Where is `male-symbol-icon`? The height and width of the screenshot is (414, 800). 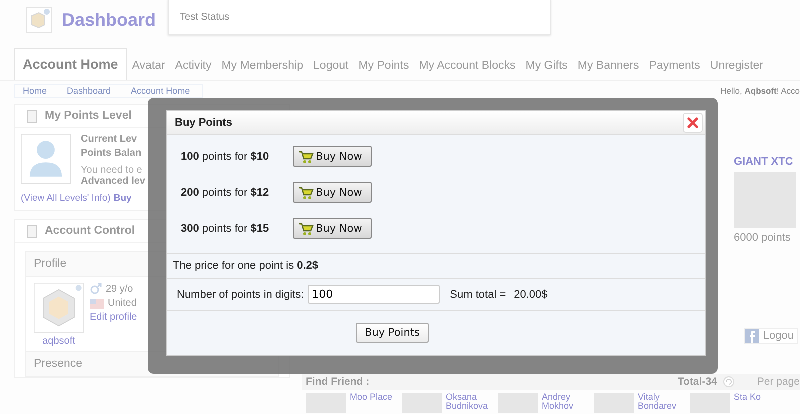
male-symbol-icon is located at coordinates (96, 289).